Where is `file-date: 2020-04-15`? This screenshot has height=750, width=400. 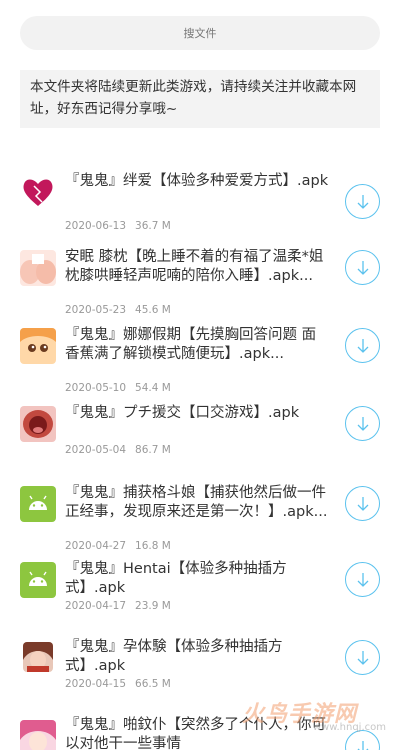 file-date: 2020-04-15 is located at coordinates (96, 684).